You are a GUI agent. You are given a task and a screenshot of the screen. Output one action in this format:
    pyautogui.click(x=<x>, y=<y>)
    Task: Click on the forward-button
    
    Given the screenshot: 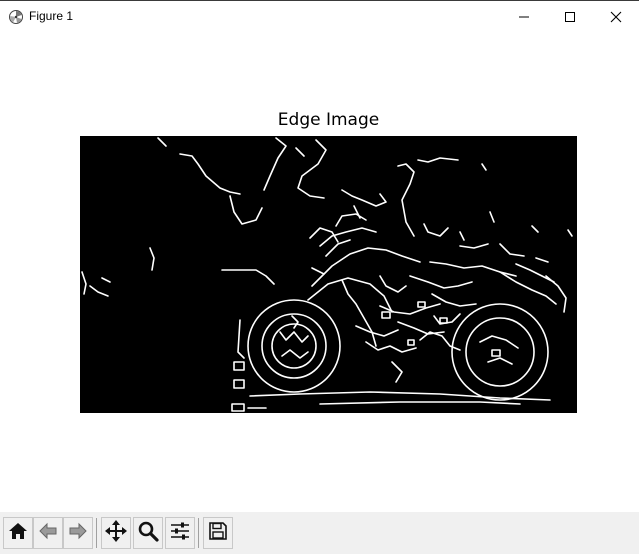 What is the action you would take?
    pyautogui.click(x=78, y=533)
    